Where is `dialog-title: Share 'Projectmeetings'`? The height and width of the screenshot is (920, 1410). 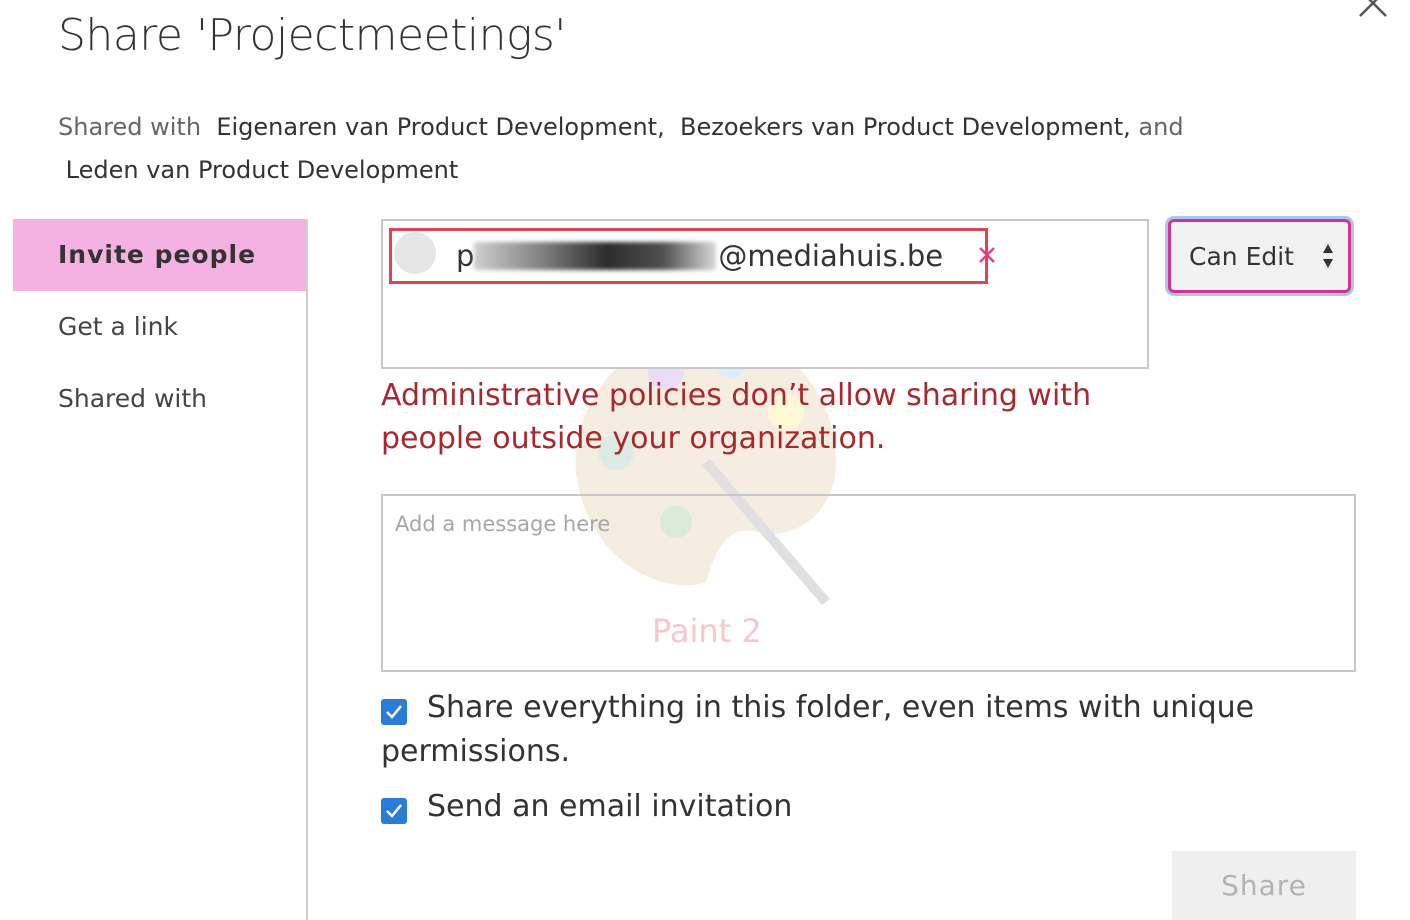
dialog-title: Share 'Projectmeetings' is located at coordinates (312, 35).